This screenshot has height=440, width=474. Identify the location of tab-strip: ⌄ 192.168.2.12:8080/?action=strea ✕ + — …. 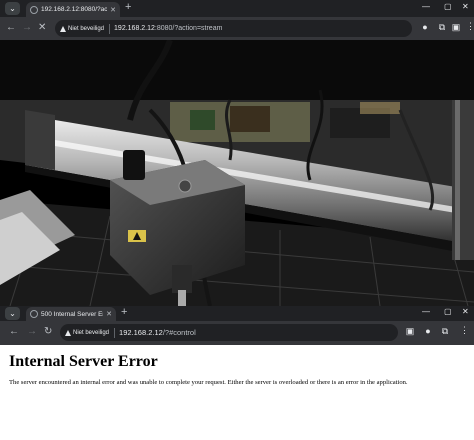
(237, 8).